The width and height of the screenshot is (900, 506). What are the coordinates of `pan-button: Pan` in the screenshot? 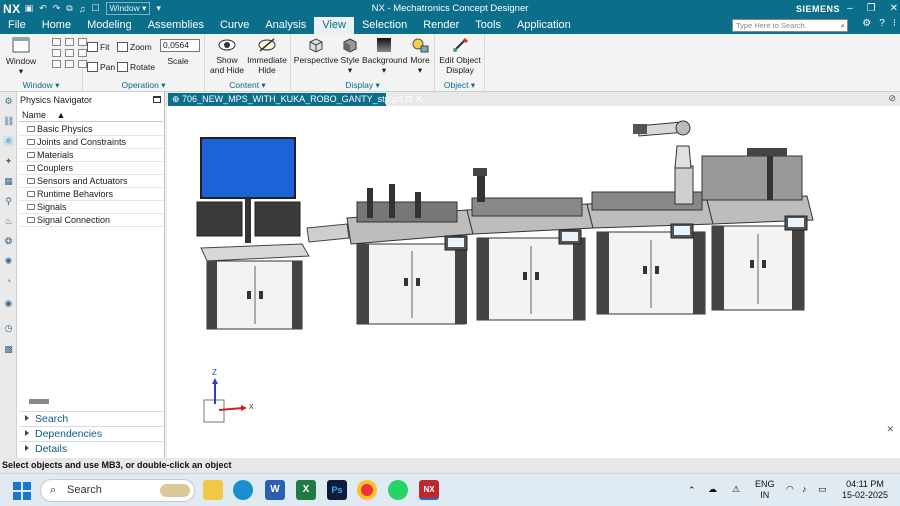 It's located at (101, 67).